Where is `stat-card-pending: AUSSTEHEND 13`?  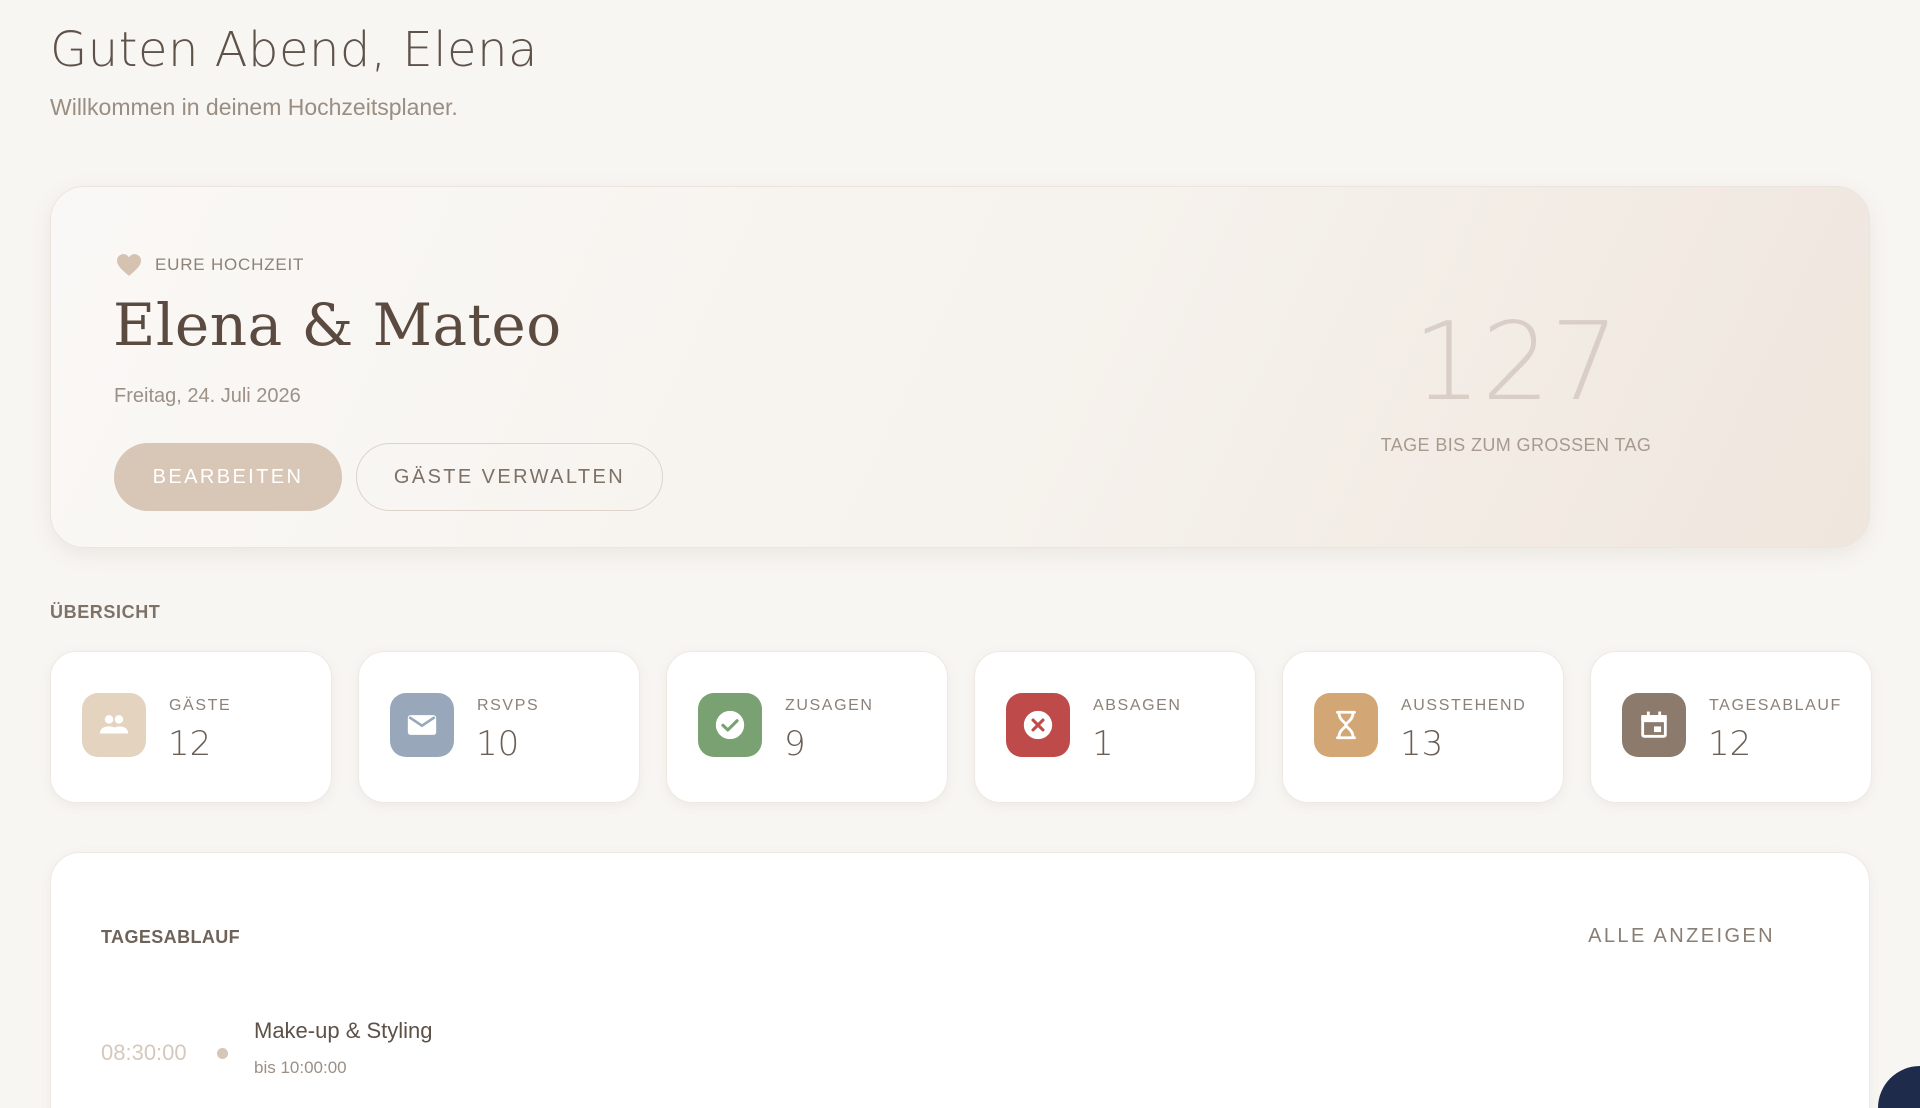 stat-card-pending: AUSSTEHEND 13 is located at coordinates (1423, 727).